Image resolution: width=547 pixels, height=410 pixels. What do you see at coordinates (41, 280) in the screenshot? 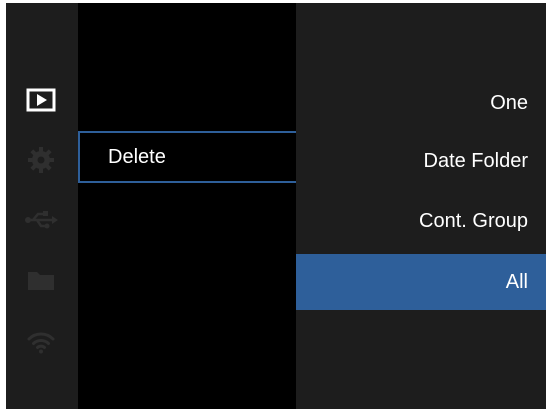
I see `folder-icon` at bounding box center [41, 280].